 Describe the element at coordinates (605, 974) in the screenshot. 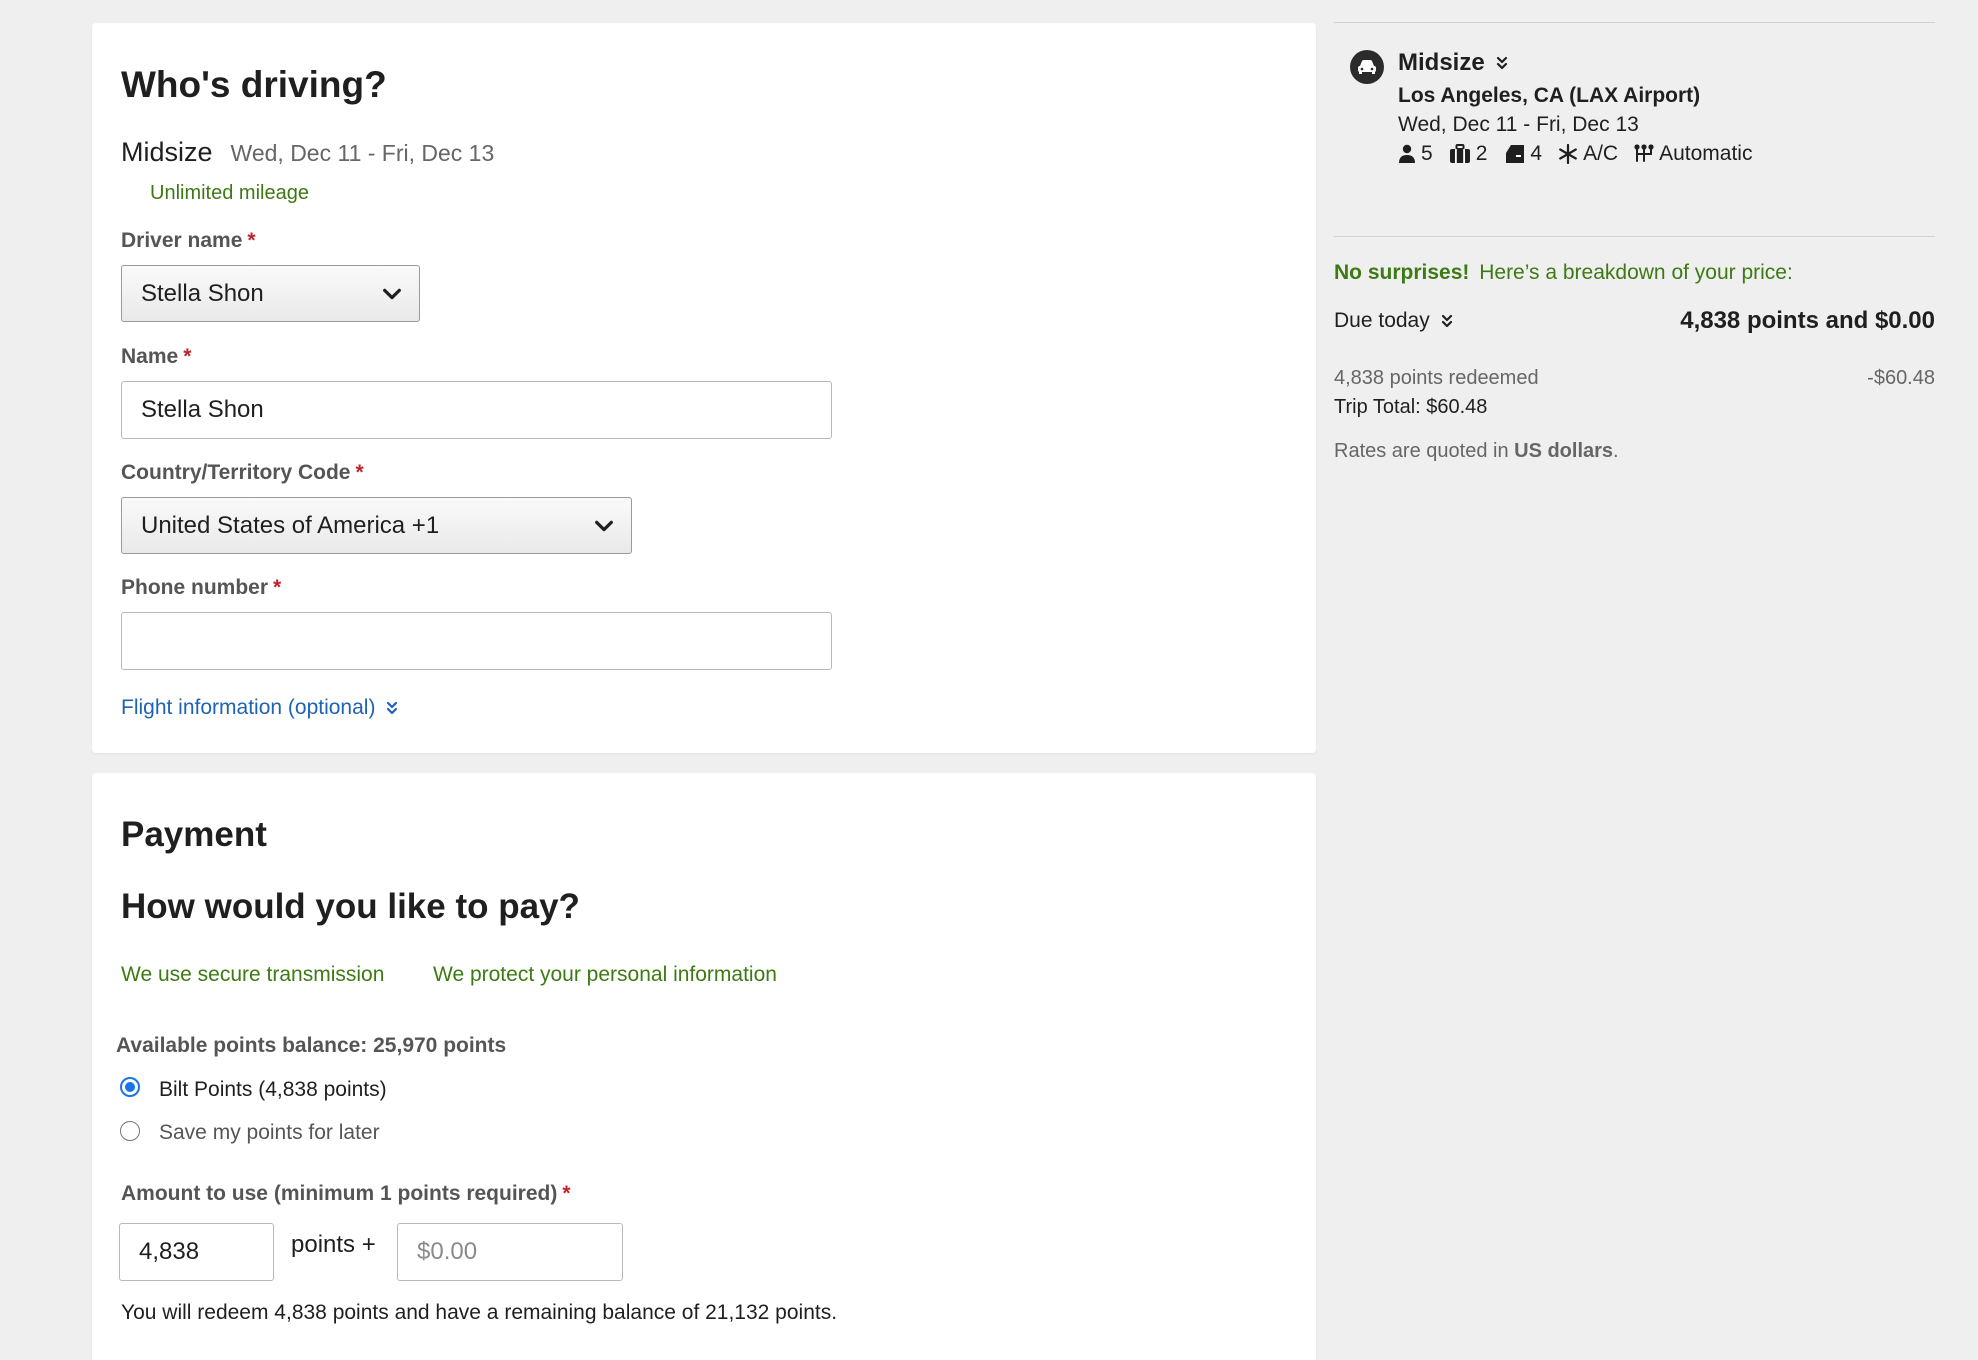

I see `protect-information-text: We protect your personal information` at that location.